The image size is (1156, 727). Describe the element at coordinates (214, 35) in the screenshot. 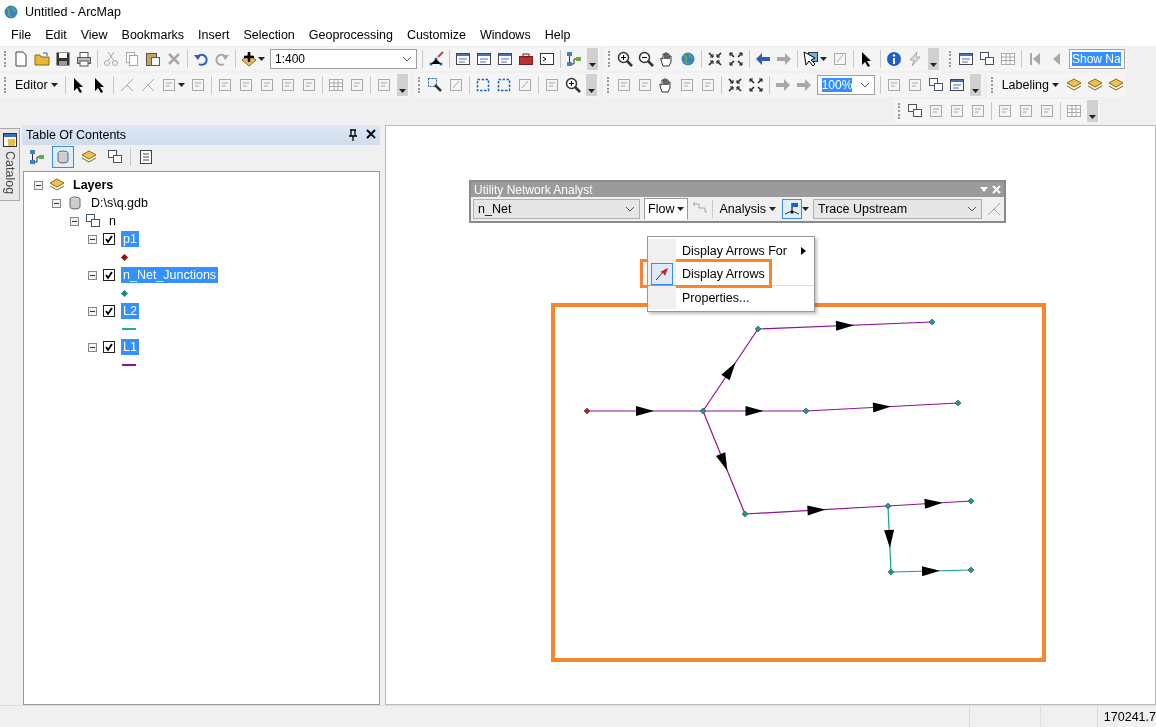

I see `menu-item: Insert` at that location.